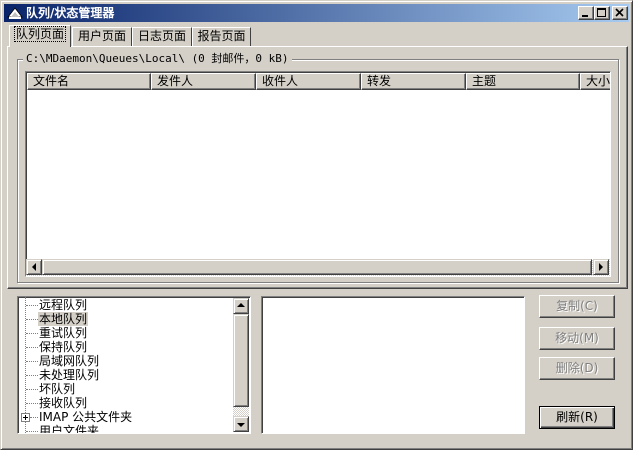 The width and height of the screenshot is (633, 450). Describe the element at coordinates (63, 403) in the screenshot. I see `tree-item-inbound-queue: 接收队列` at that location.